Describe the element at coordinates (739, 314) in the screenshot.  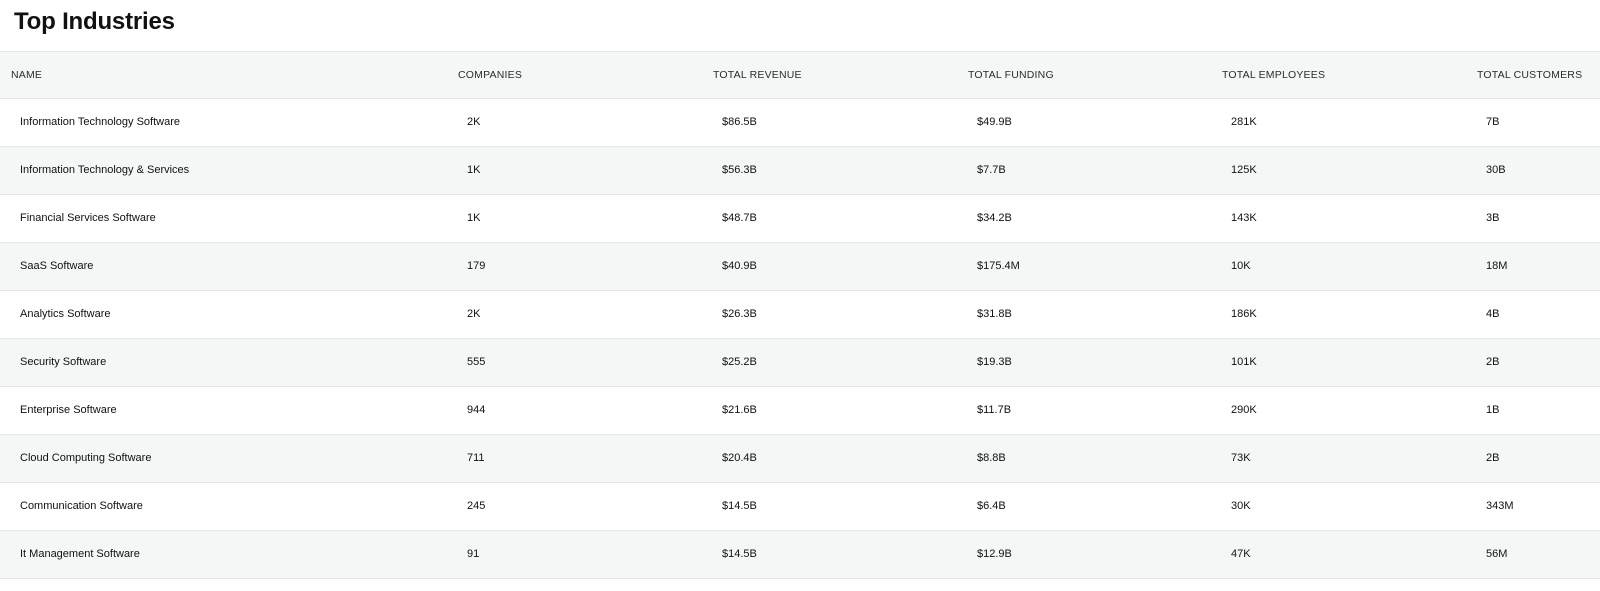
I see `total-revenue-cell: $26.3B` at that location.